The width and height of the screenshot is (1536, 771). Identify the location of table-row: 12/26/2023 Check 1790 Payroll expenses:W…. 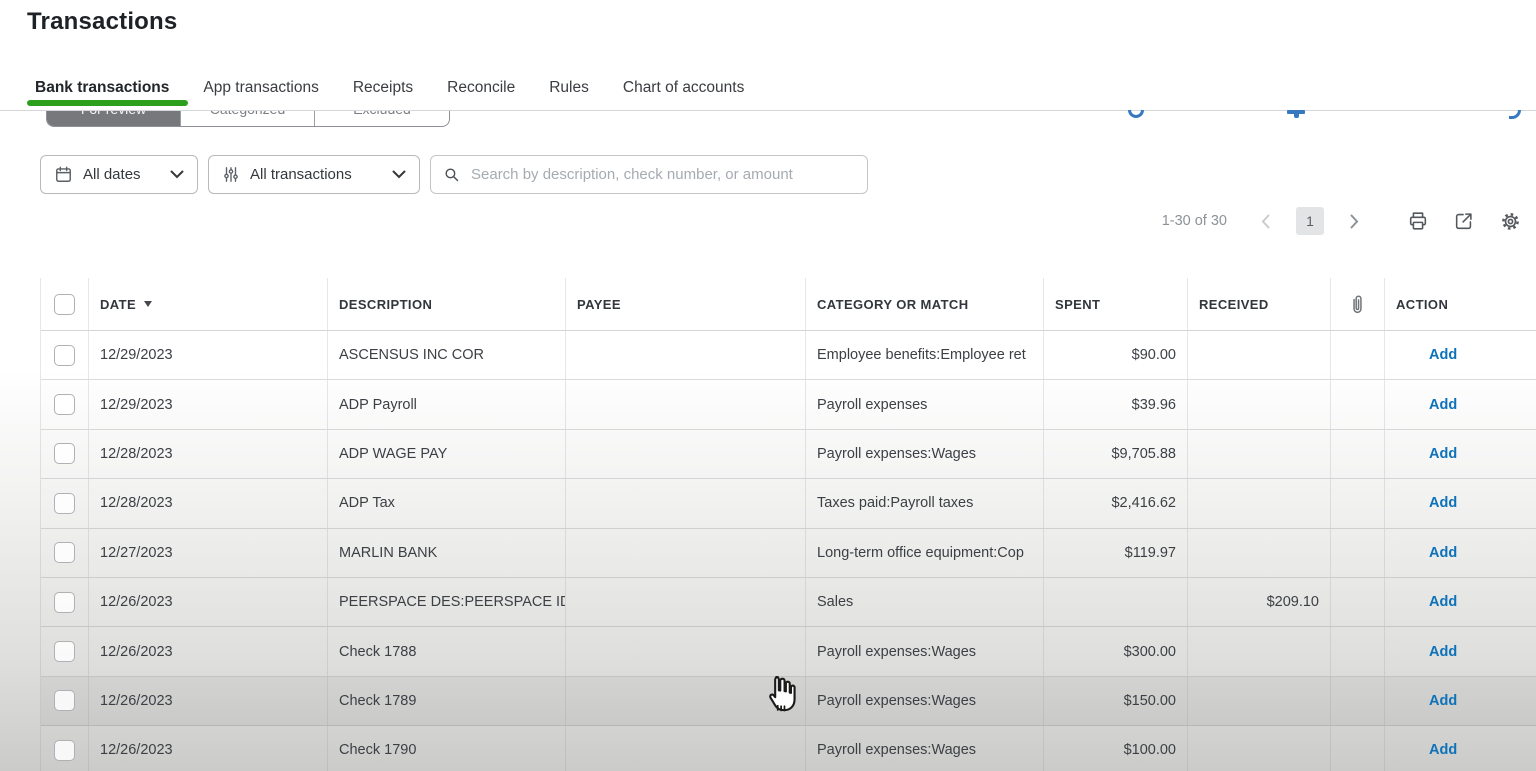
(788, 748).